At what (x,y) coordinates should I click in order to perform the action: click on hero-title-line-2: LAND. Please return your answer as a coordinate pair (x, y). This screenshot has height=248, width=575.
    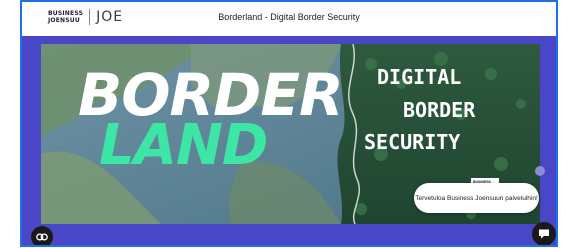
    Looking at the image, I should click on (183, 145).